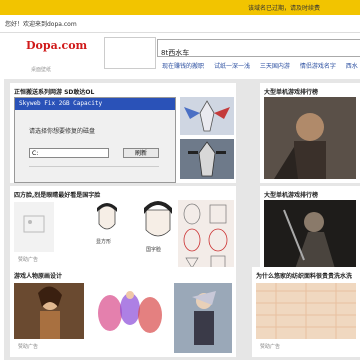 The image size is (360, 360). I want to click on face-shapes-icon, so click(205, 236).